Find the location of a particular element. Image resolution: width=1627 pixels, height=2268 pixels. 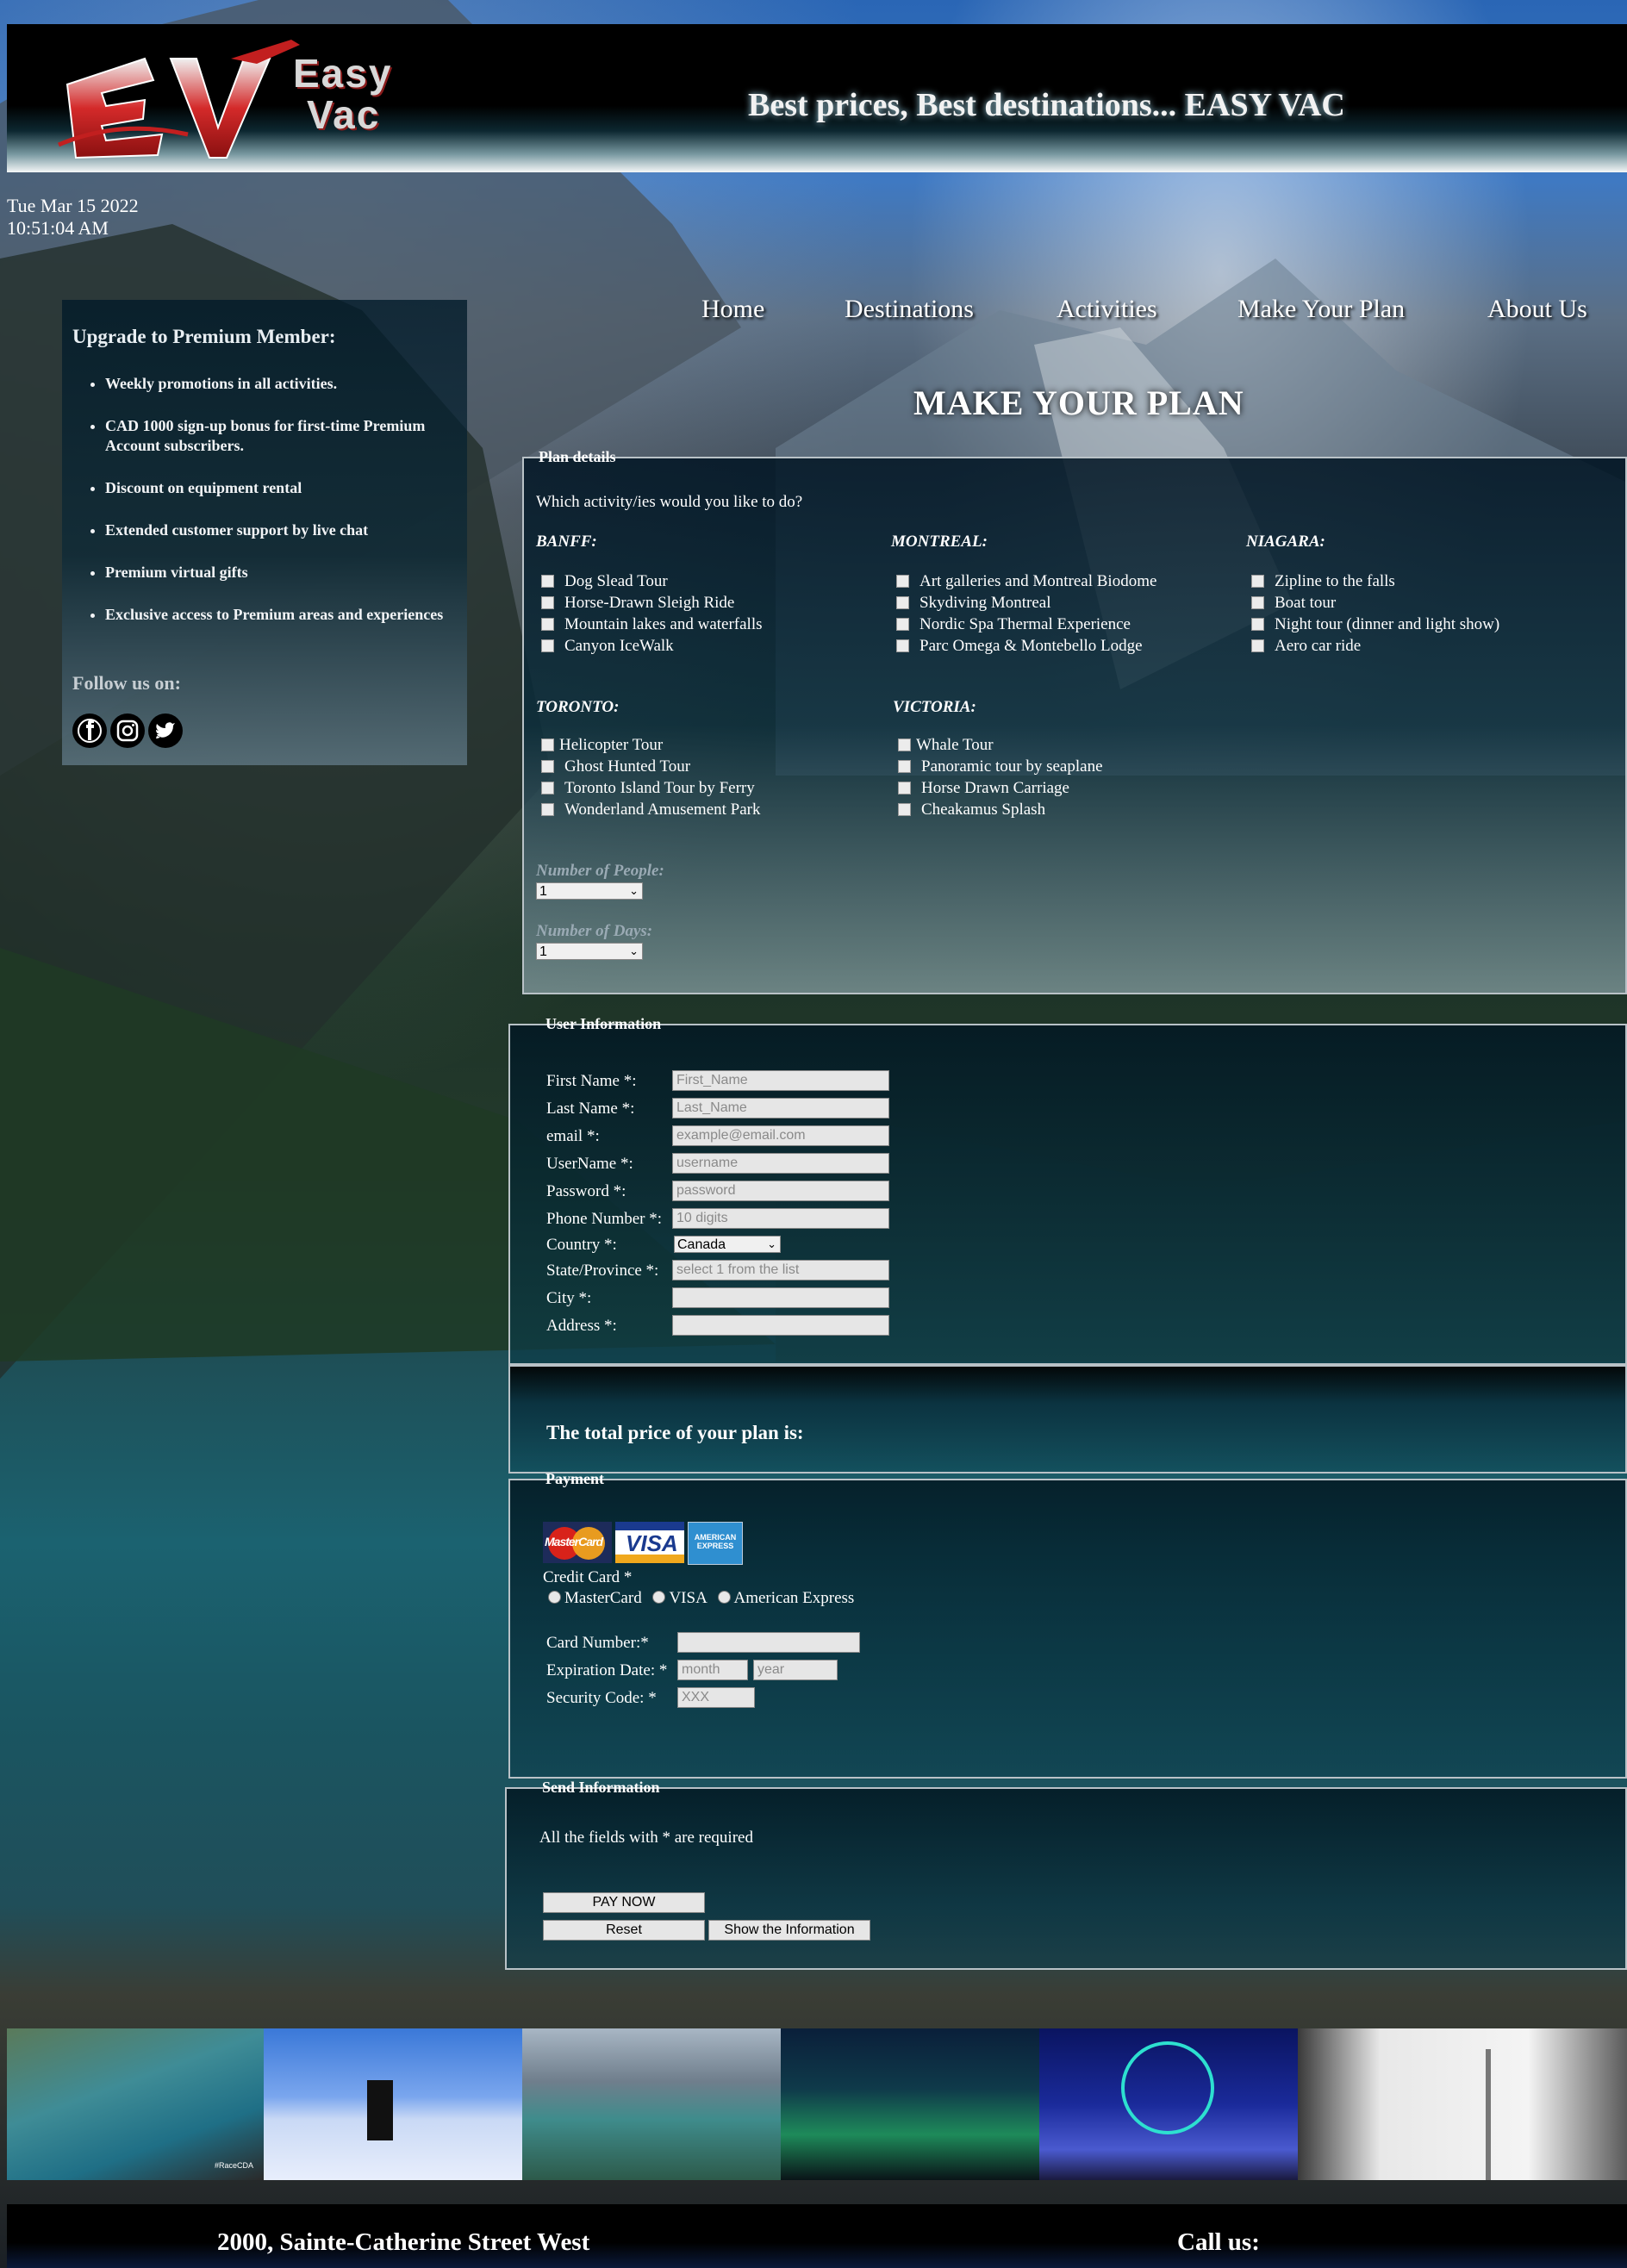

activity-label: Art galleries and Montreal Biodome is located at coordinates (1038, 580).